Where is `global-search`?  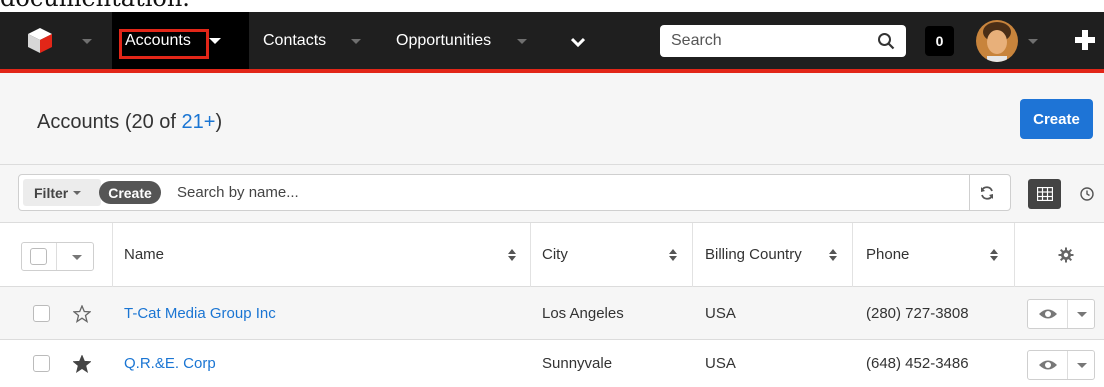
global-search is located at coordinates (783, 41).